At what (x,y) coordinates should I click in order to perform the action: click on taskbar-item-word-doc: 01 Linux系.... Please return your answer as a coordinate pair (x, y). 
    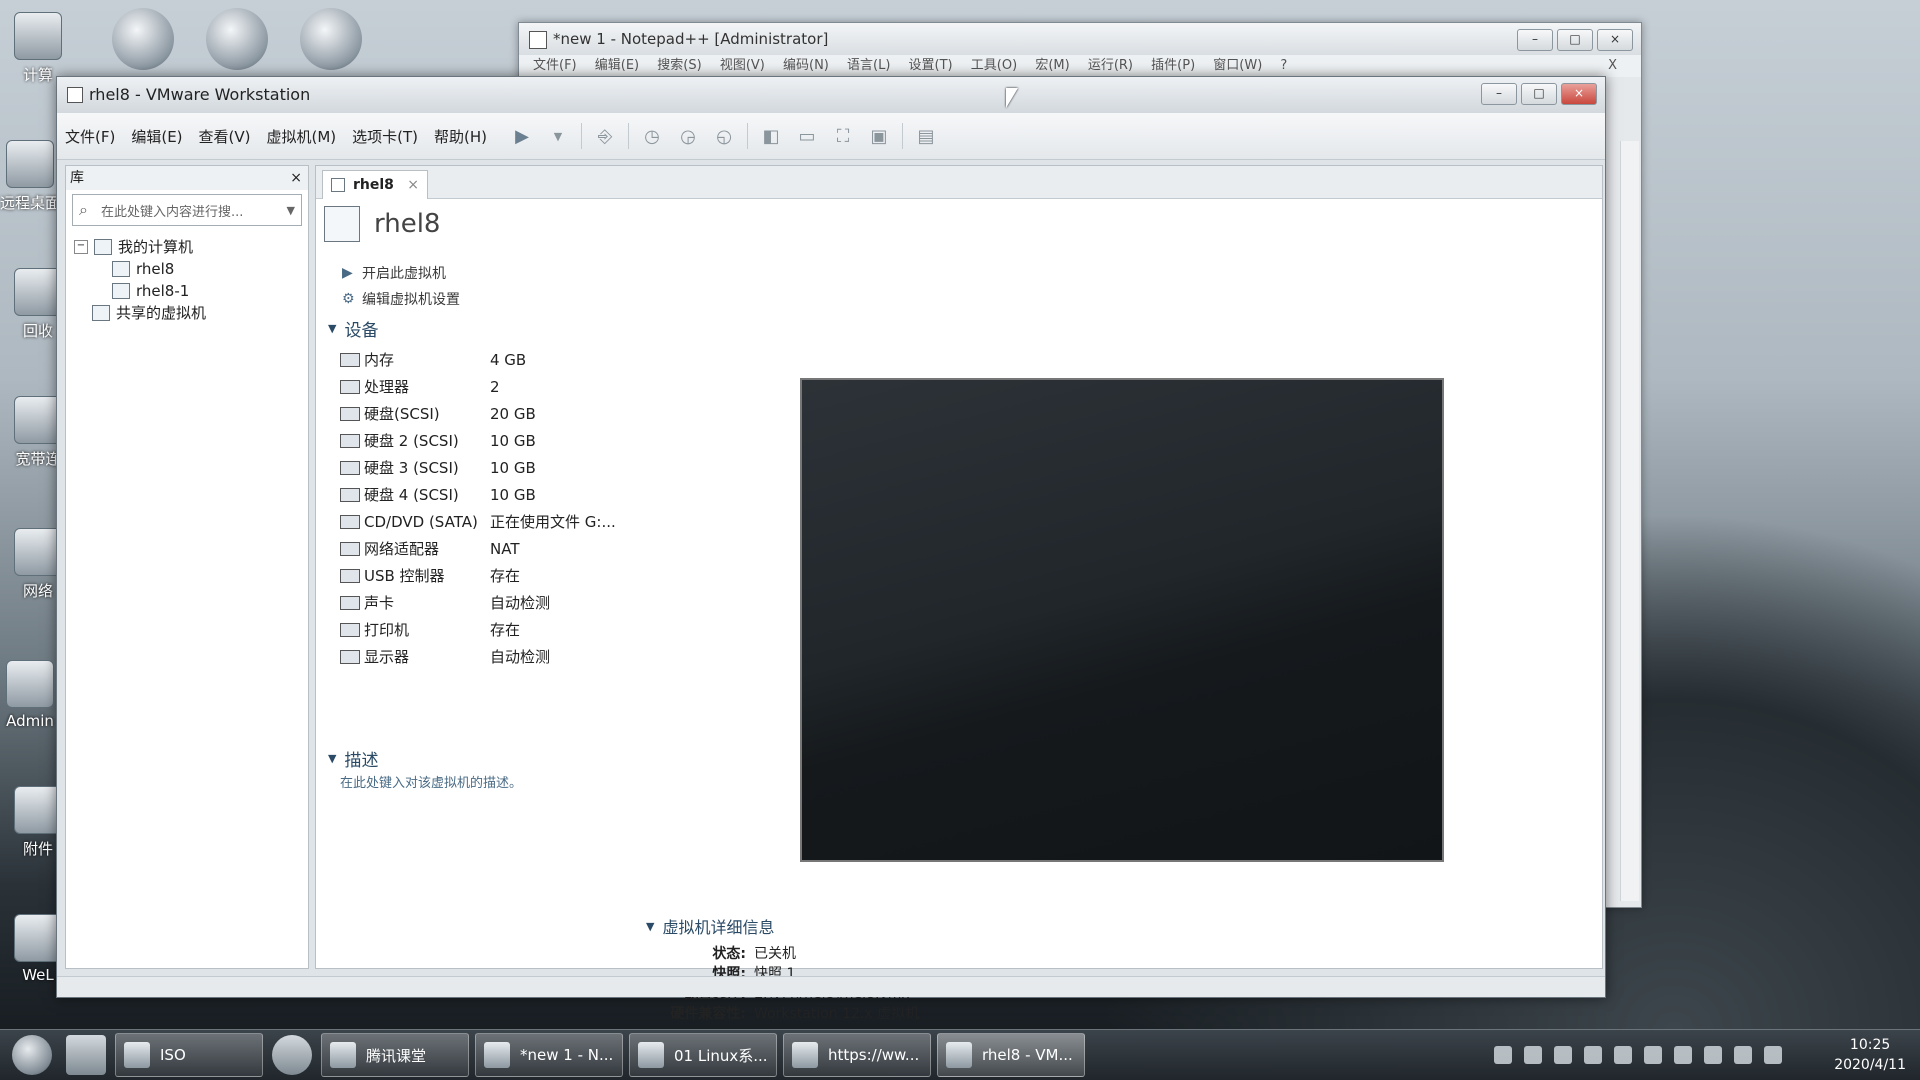
    Looking at the image, I should click on (703, 1055).